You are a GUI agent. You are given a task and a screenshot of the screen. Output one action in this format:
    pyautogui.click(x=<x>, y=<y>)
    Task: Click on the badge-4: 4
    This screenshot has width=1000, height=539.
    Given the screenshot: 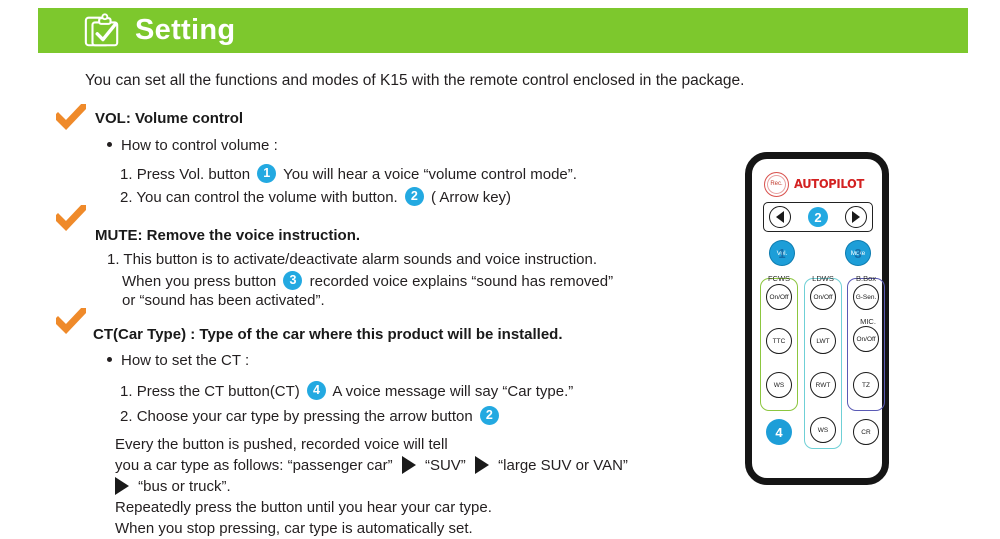 What is the action you would take?
    pyautogui.click(x=316, y=390)
    